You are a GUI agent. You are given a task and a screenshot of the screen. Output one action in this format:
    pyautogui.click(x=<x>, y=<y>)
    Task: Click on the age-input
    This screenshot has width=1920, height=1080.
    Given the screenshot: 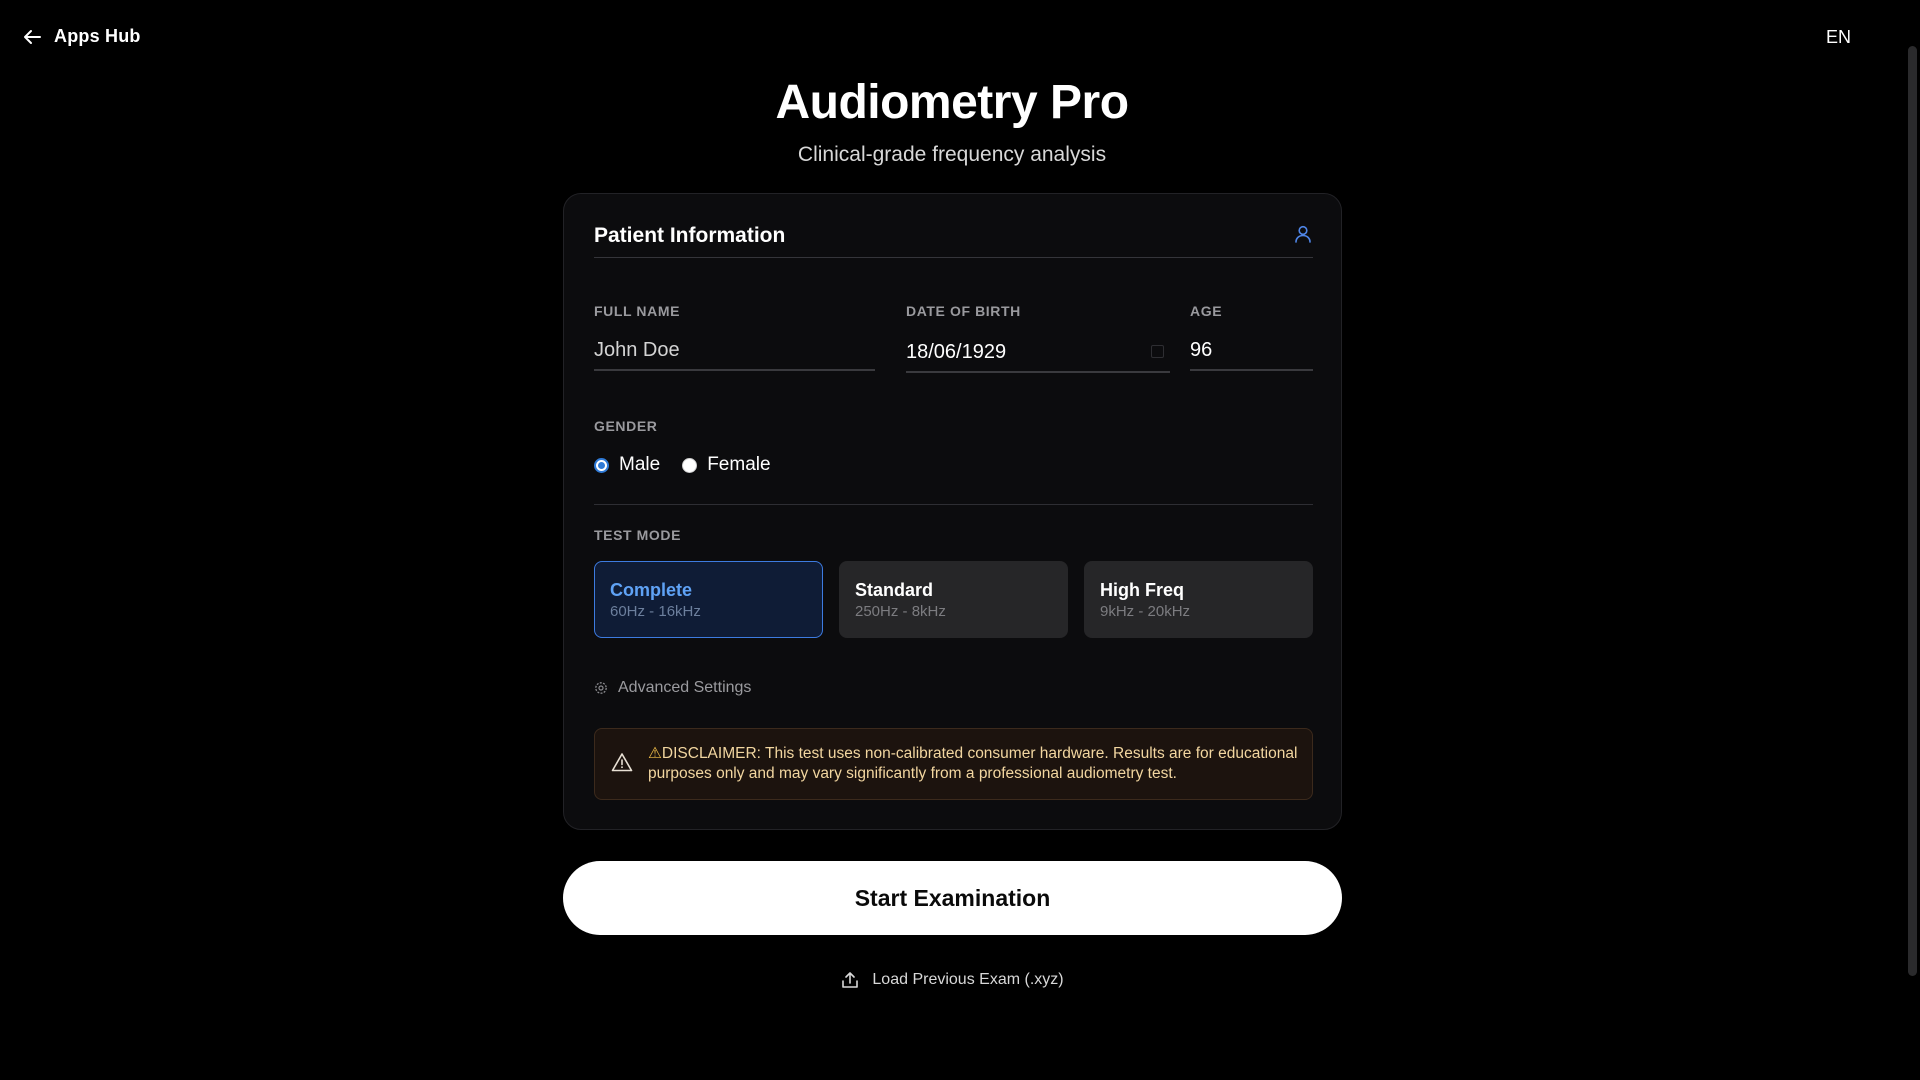 What is the action you would take?
    pyautogui.click(x=1251, y=351)
    